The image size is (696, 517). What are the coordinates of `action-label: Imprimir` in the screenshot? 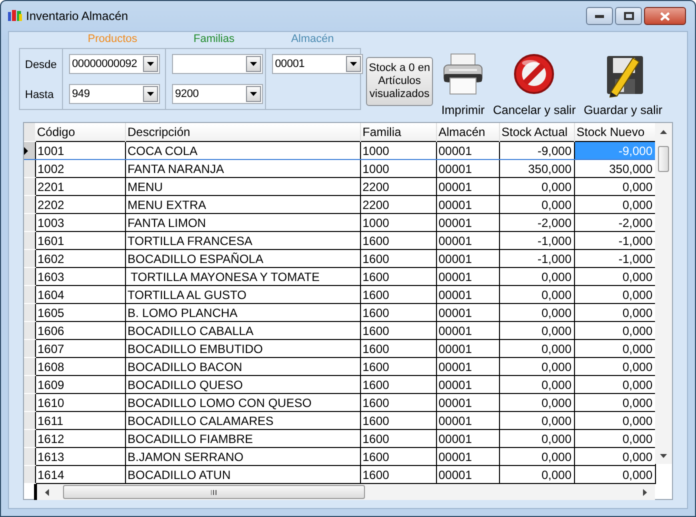 It's located at (463, 110).